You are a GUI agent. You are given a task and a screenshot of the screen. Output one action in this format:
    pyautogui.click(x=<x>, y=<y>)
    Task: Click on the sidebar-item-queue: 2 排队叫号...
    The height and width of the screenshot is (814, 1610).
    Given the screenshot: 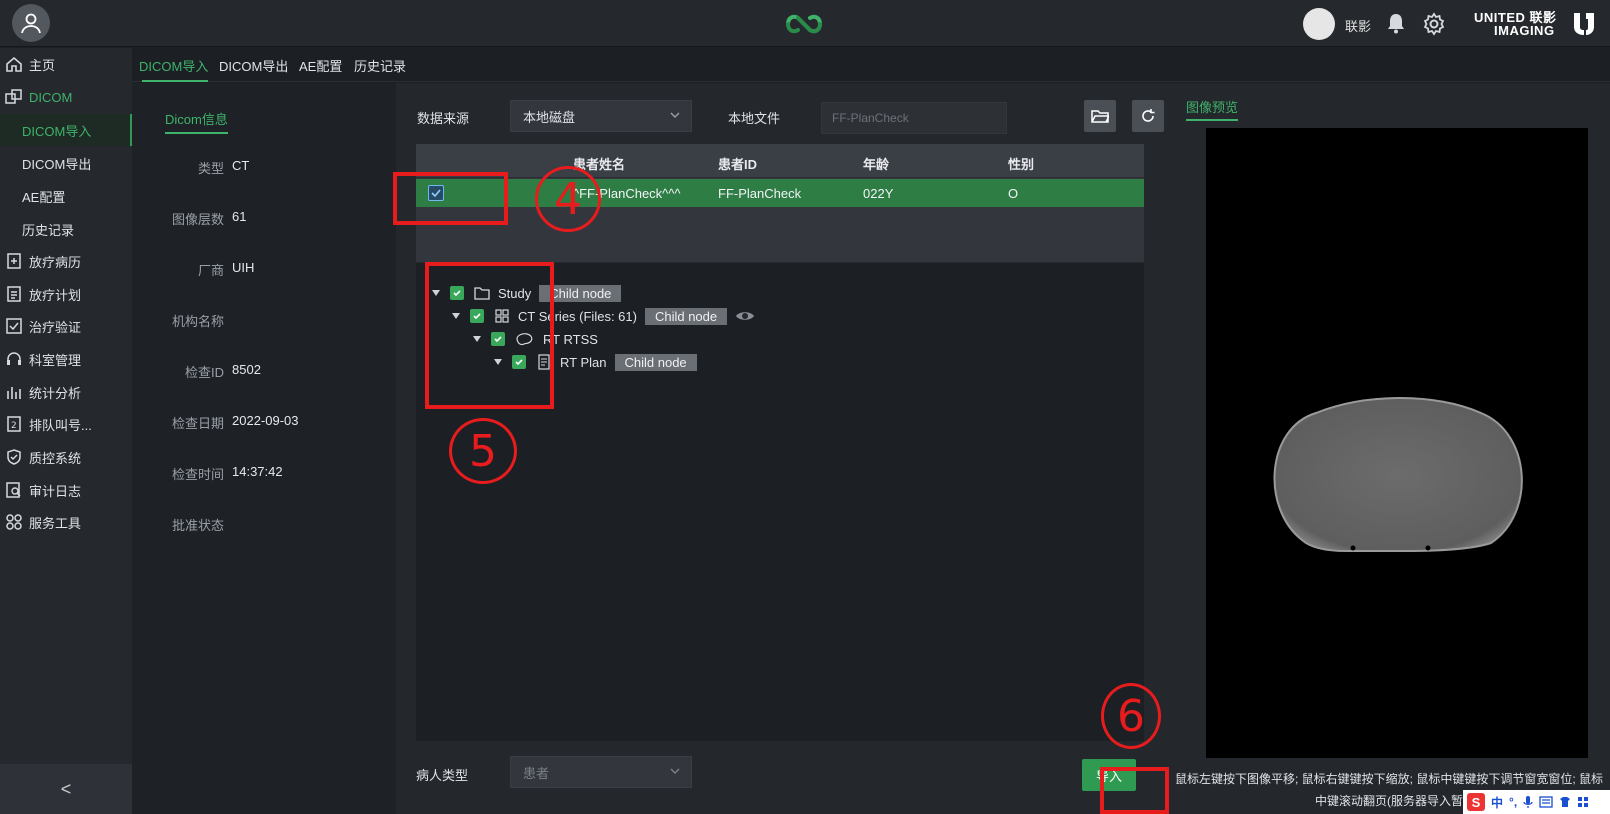 What is the action you would take?
    pyautogui.click(x=66, y=424)
    